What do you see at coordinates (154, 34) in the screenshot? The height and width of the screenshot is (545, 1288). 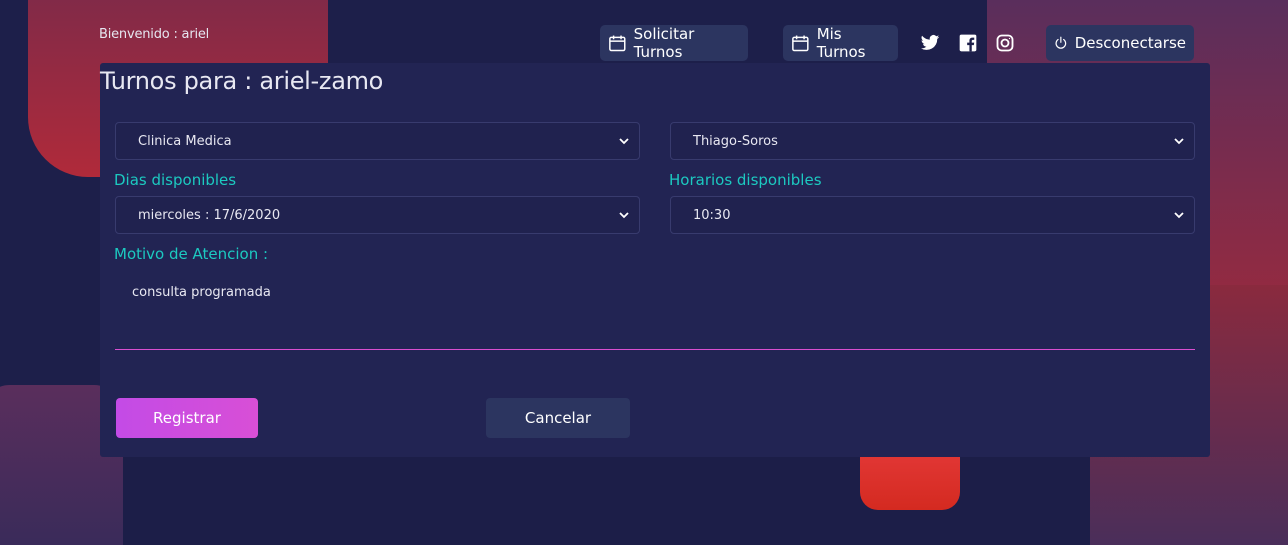 I see `welcome-text: Bienvenido : ariel` at bounding box center [154, 34].